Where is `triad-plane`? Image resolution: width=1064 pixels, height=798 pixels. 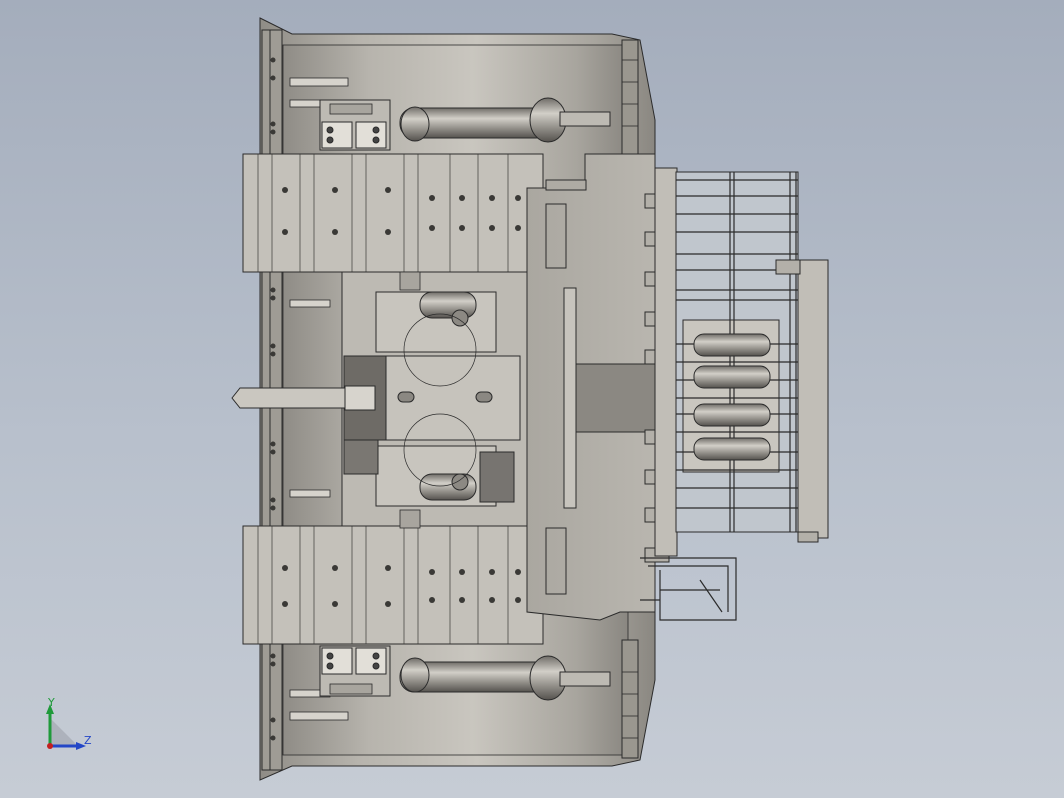 triad-plane is located at coordinates (64, 732).